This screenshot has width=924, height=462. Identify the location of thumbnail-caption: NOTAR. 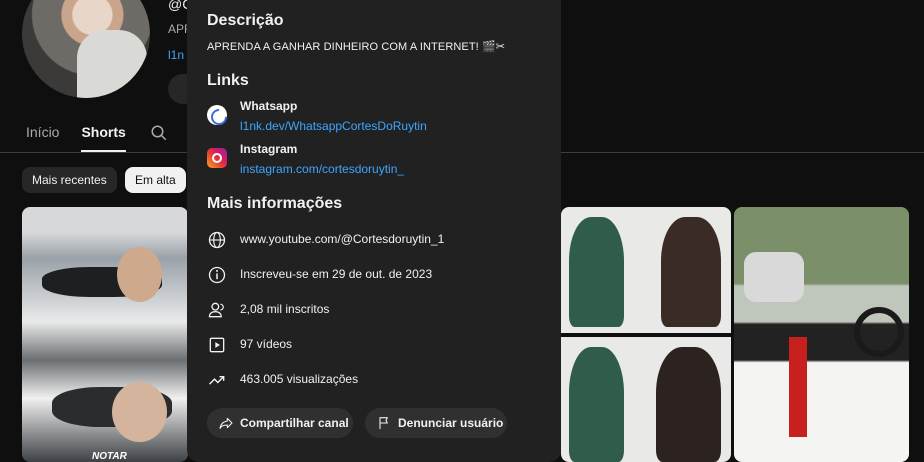
(109, 456).